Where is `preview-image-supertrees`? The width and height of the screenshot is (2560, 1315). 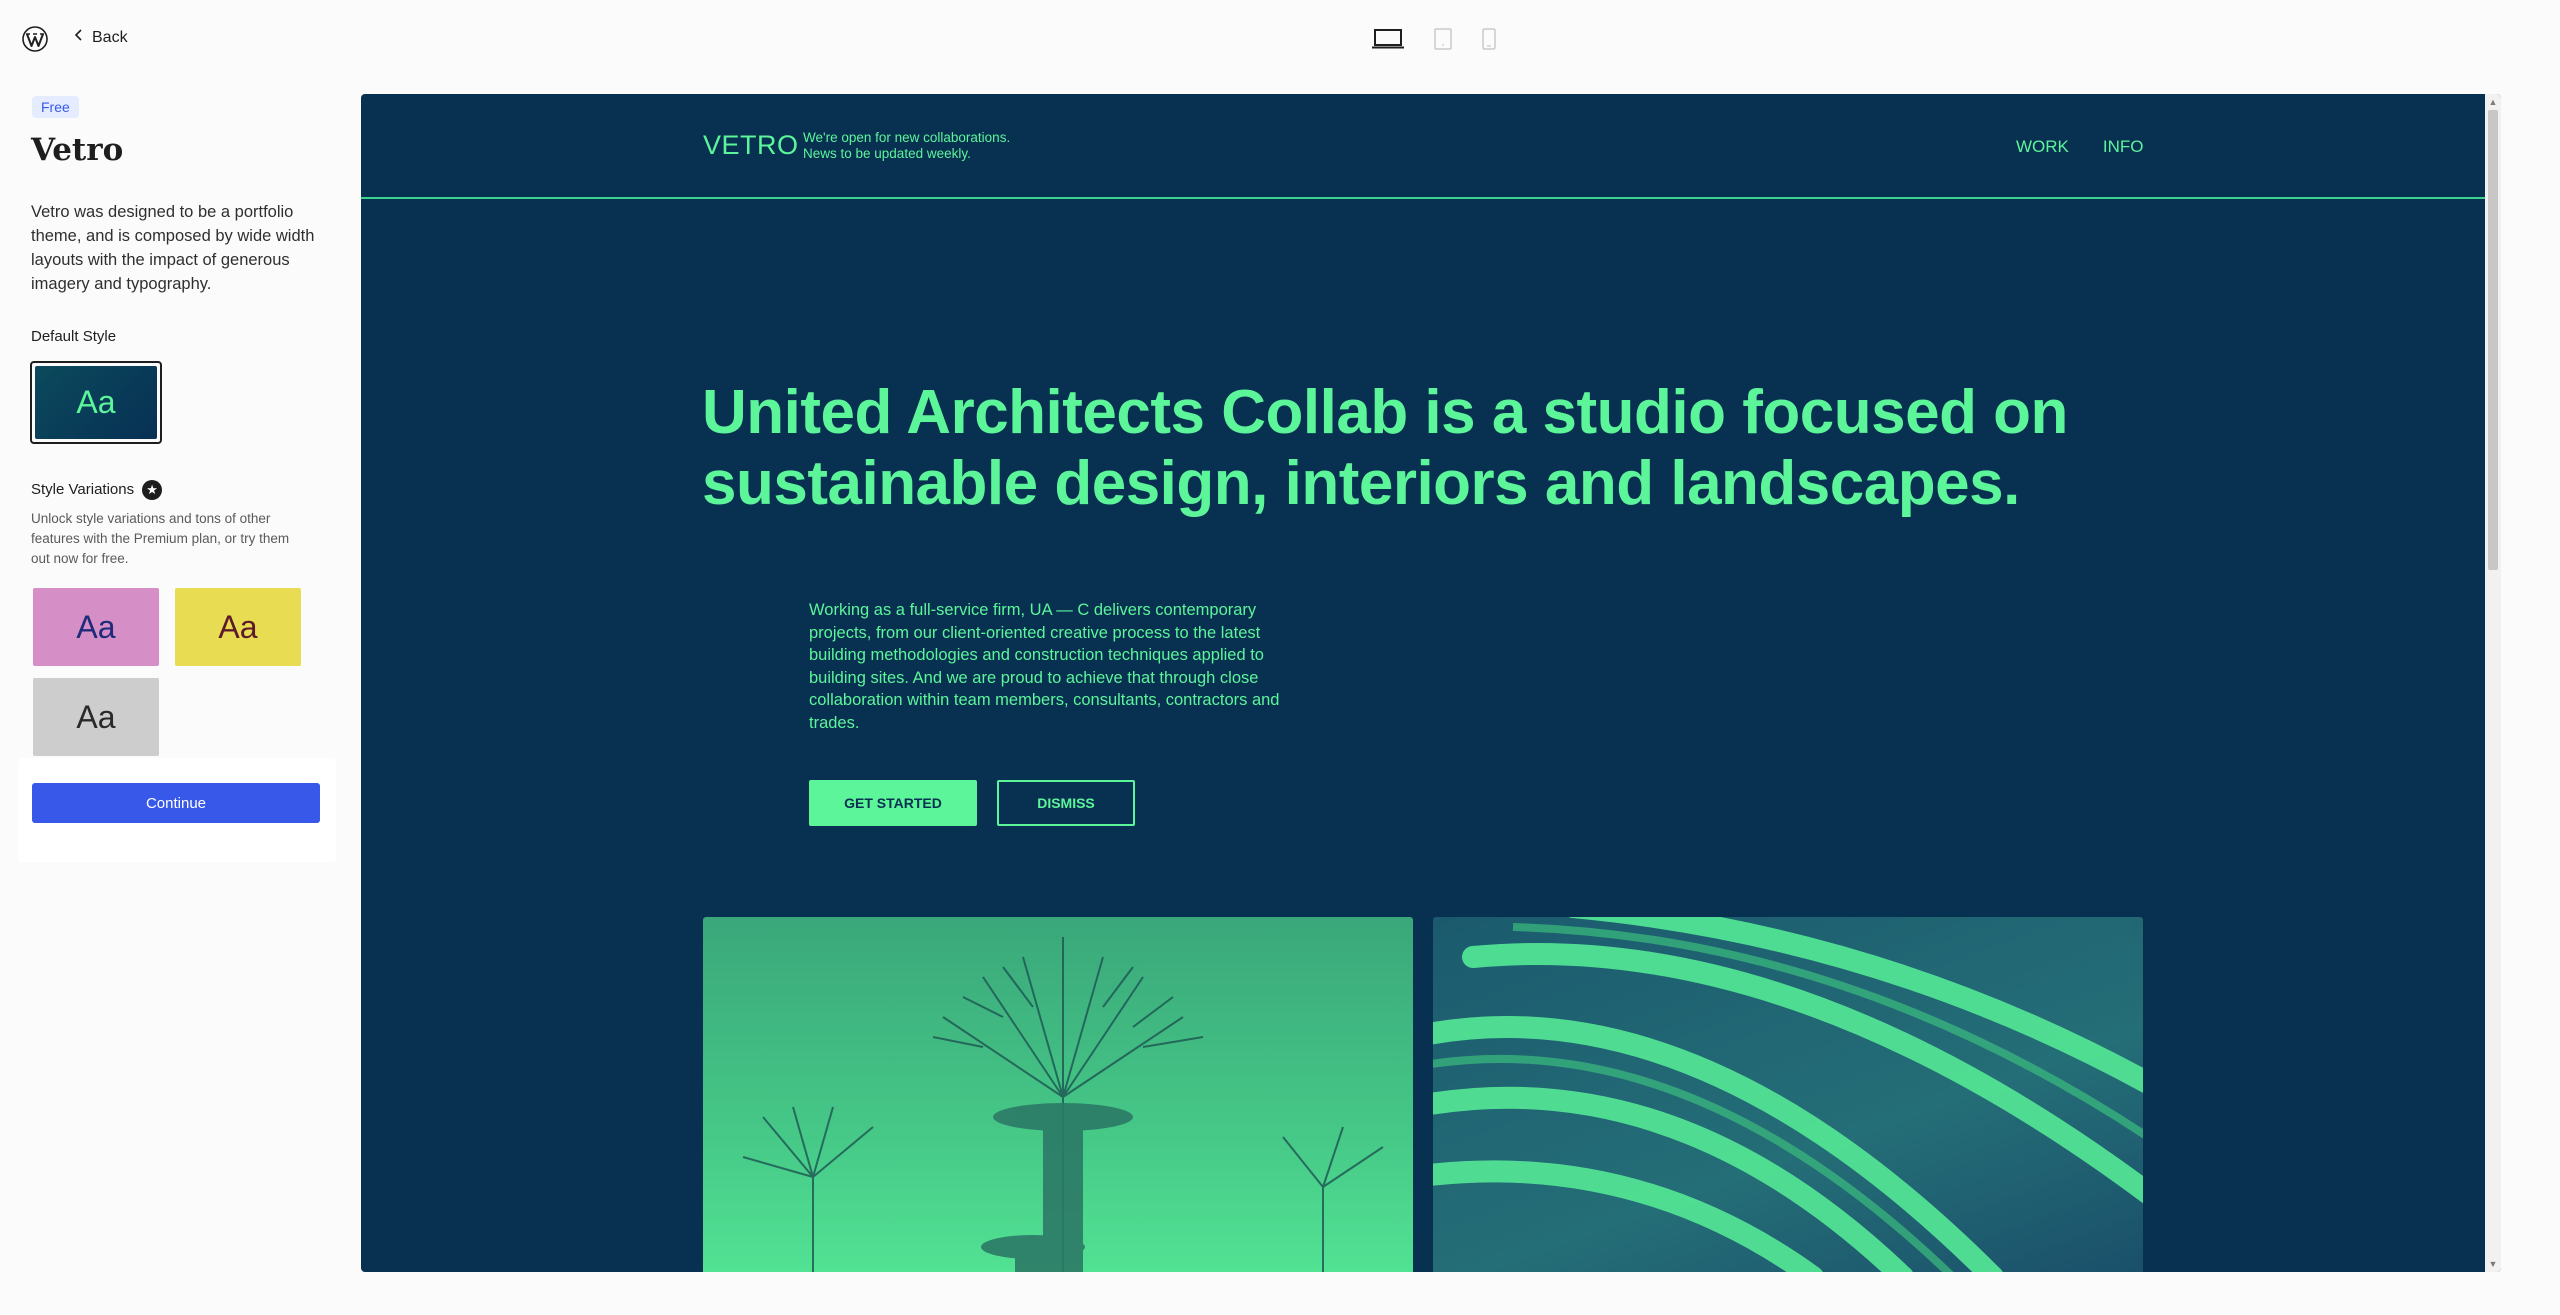
preview-image-supertrees is located at coordinates (1058, 1094).